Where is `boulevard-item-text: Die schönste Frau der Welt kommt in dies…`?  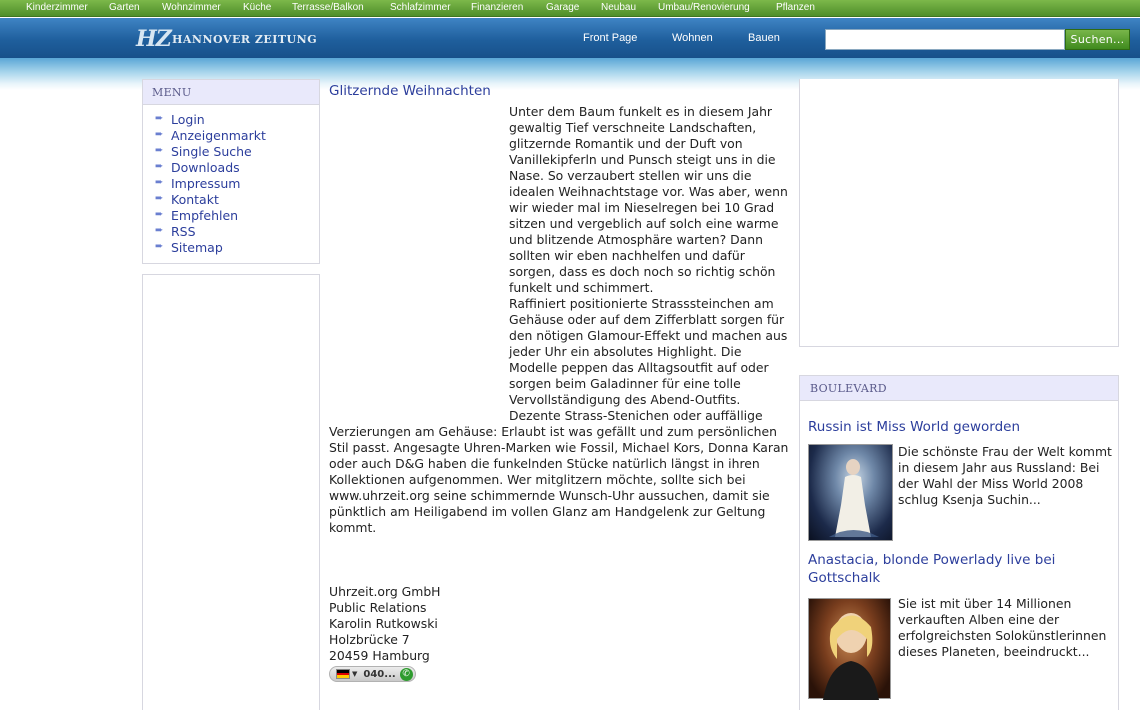 boulevard-item-text: Die schönste Frau der Welt kommt in dies… is located at coordinates (1005, 475).